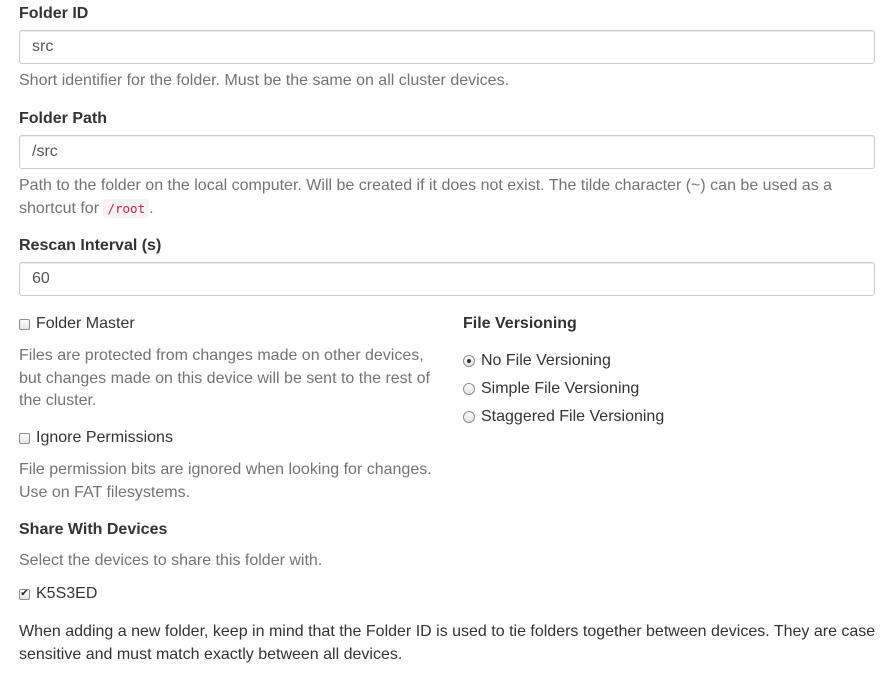 This screenshot has width=891, height=676. What do you see at coordinates (24, 324) in the screenshot?
I see `folder-master-checkbox` at bounding box center [24, 324].